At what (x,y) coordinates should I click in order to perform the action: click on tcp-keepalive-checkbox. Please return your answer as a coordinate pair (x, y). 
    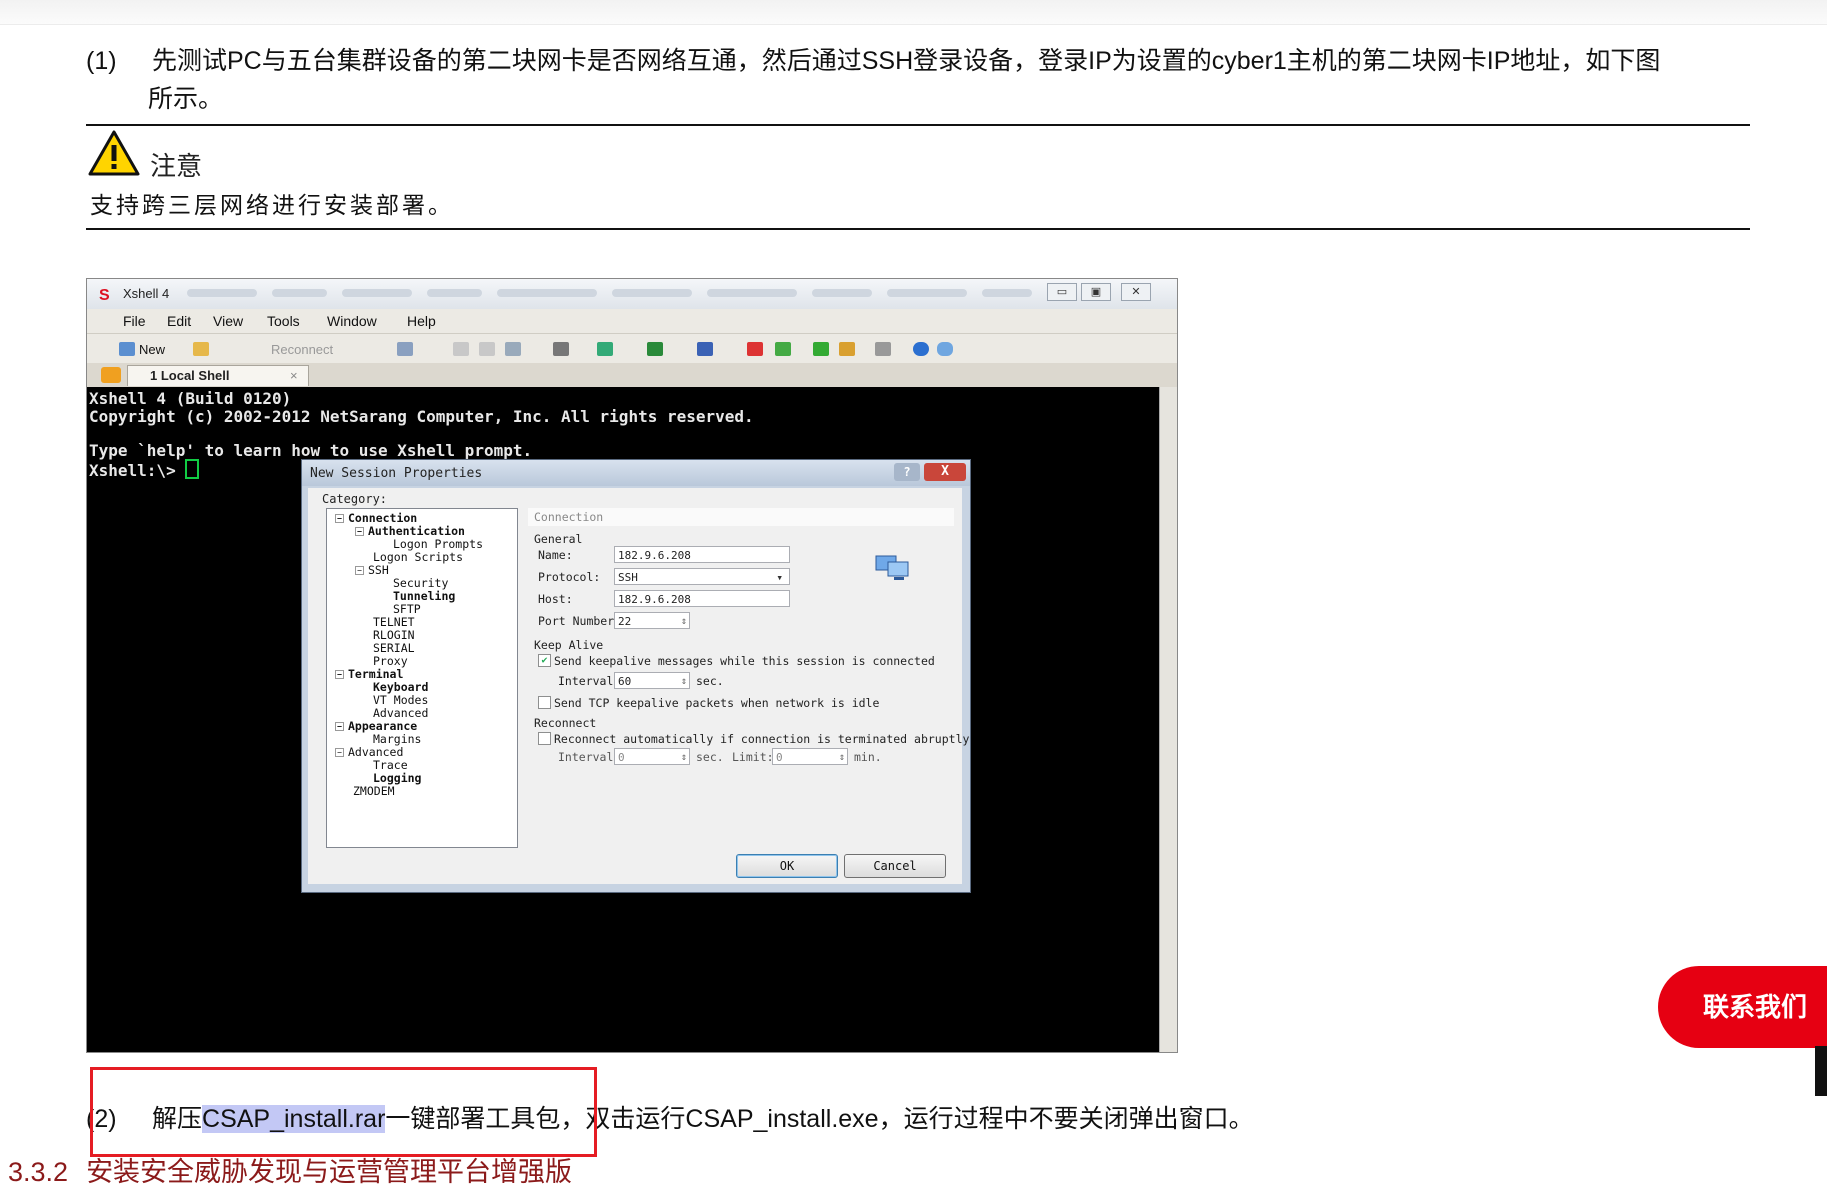
    Looking at the image, I should click on (544, 702).